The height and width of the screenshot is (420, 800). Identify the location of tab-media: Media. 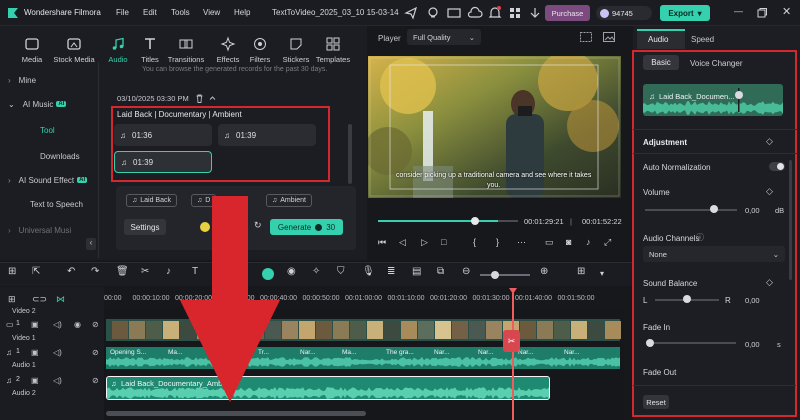
(32, 50).